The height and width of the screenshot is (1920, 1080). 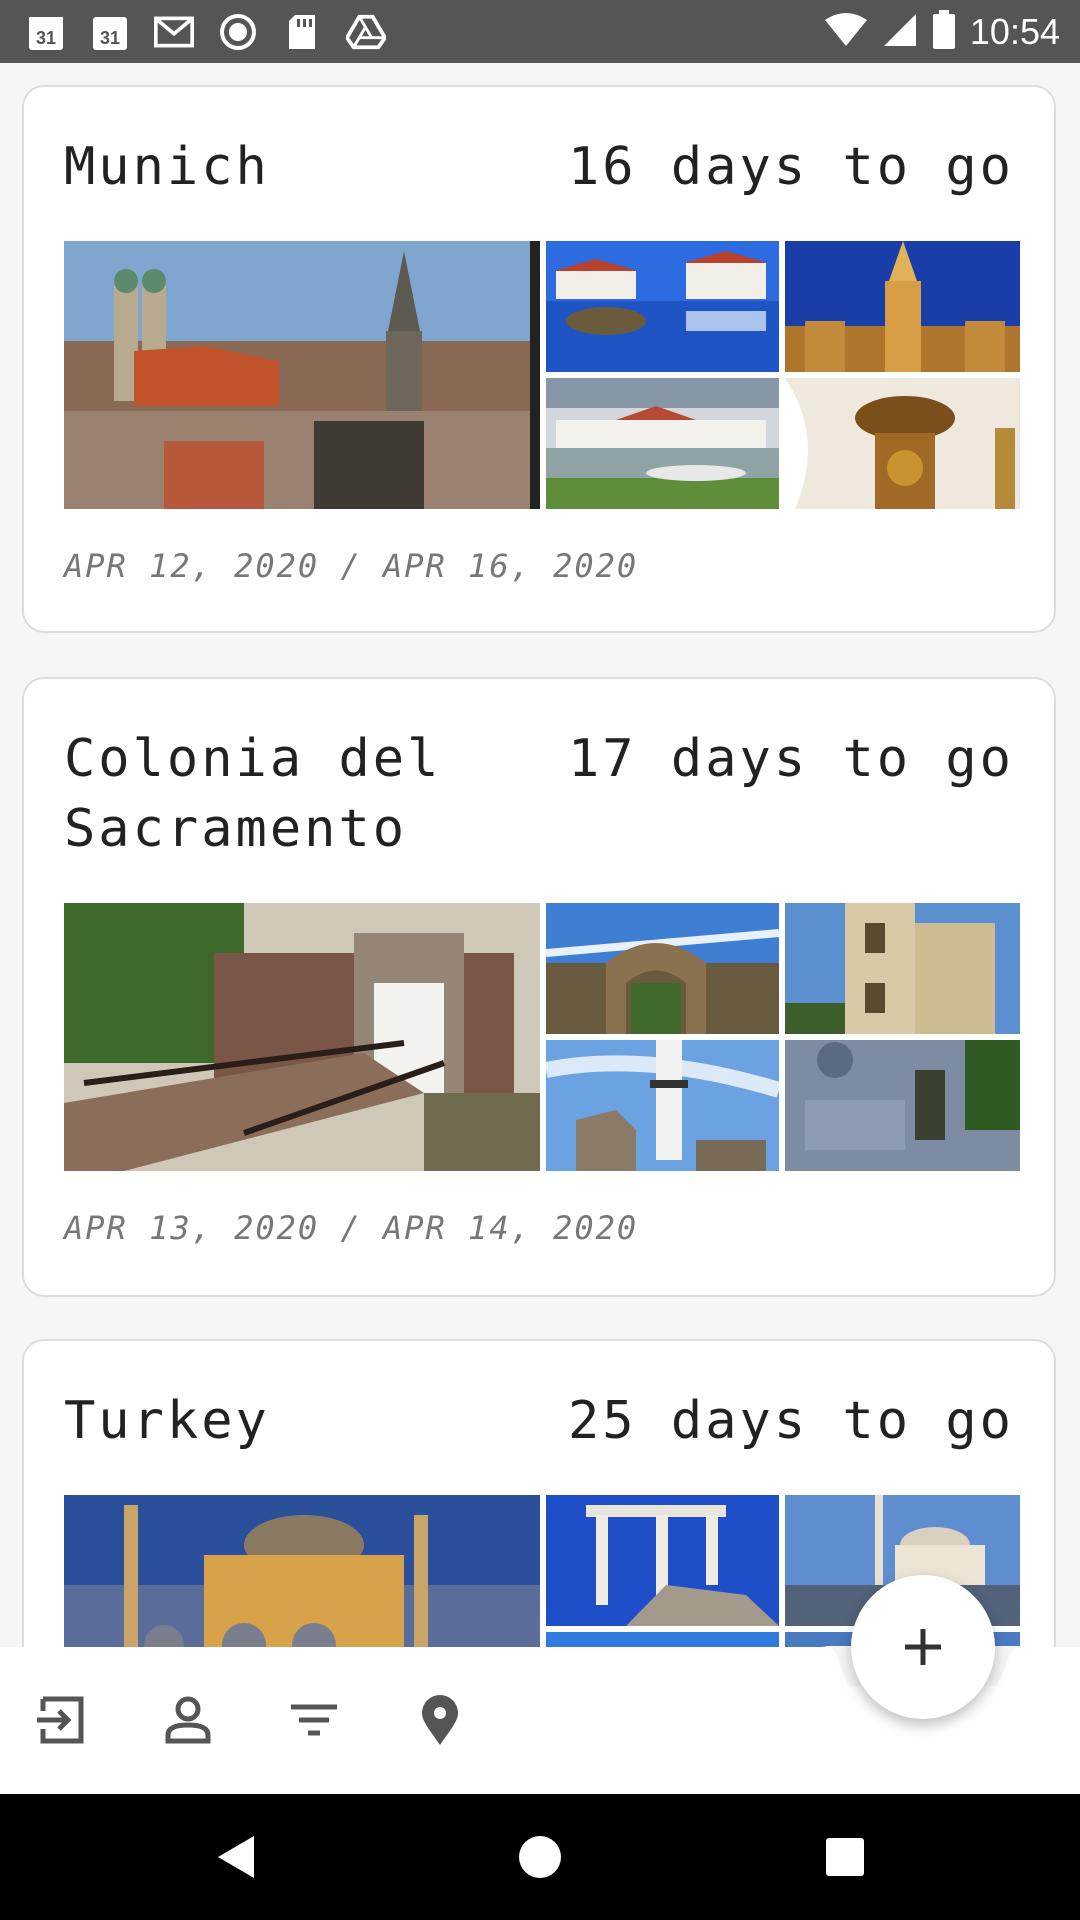 I want to click on photo-town-hall-night, so click(x=902, y=306).